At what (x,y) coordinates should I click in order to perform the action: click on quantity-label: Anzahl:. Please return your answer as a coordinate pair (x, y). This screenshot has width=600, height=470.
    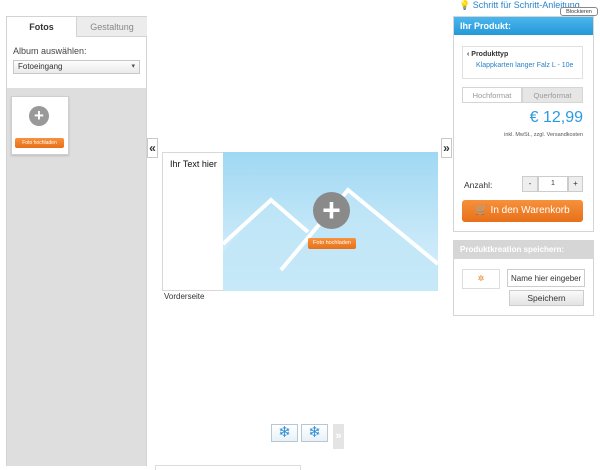
    Looking at the image, I should click on (478, 185).